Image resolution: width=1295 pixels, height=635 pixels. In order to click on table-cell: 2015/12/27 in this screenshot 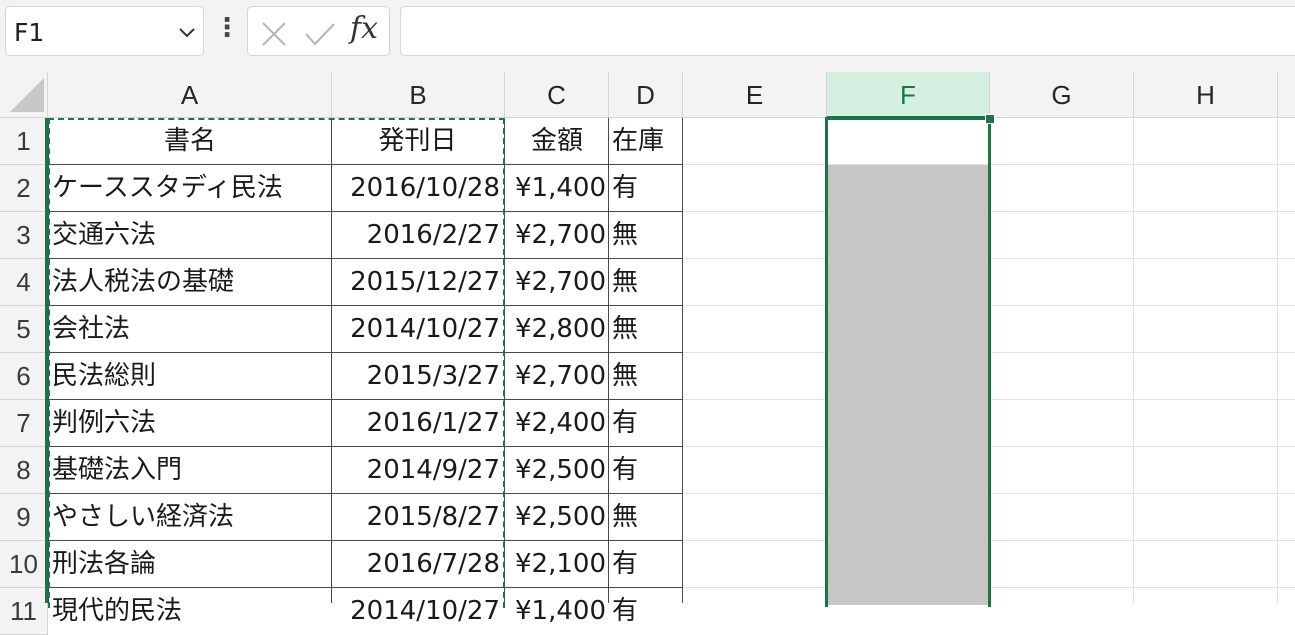, I will do `click(417, 282)`.